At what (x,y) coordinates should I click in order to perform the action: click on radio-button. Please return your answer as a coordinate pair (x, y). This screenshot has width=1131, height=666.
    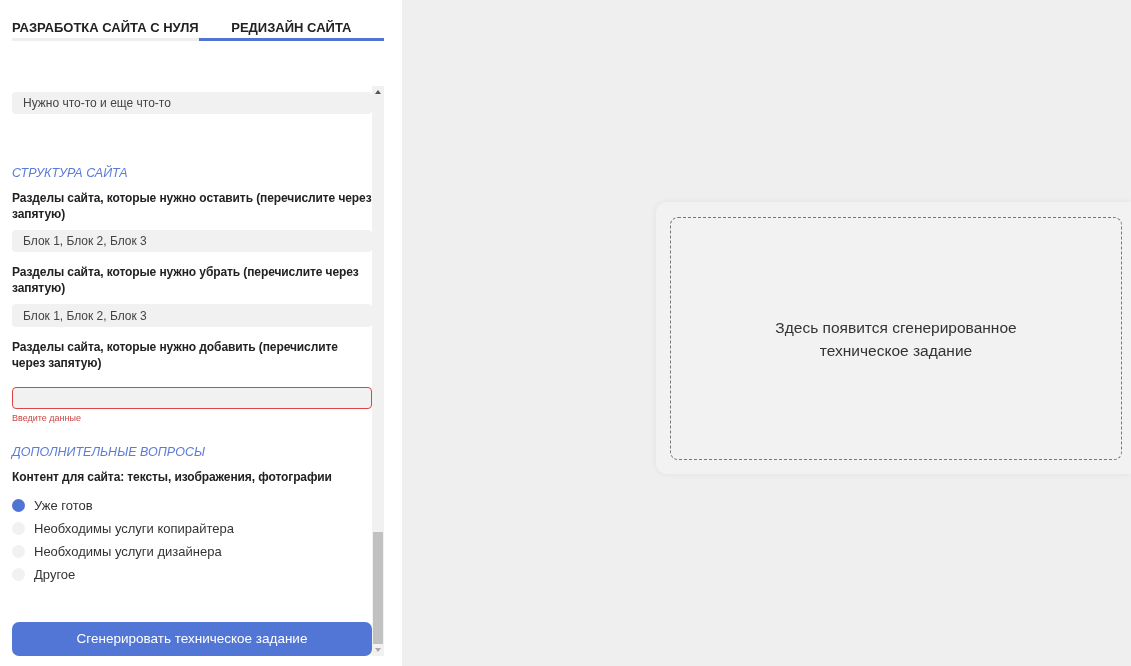
    Looking at the image, I should click on (18, 506).